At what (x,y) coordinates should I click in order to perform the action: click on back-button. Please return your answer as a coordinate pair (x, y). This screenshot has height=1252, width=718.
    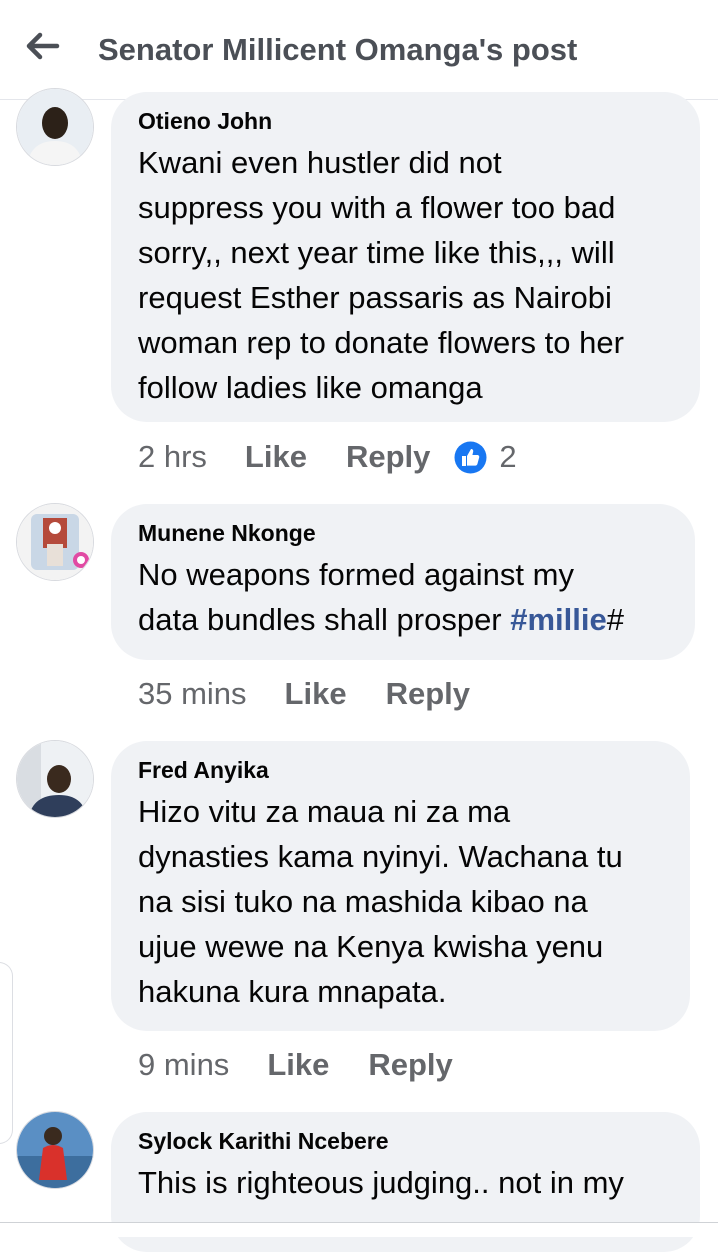
    Looking at the image, I should click on (46, 46).